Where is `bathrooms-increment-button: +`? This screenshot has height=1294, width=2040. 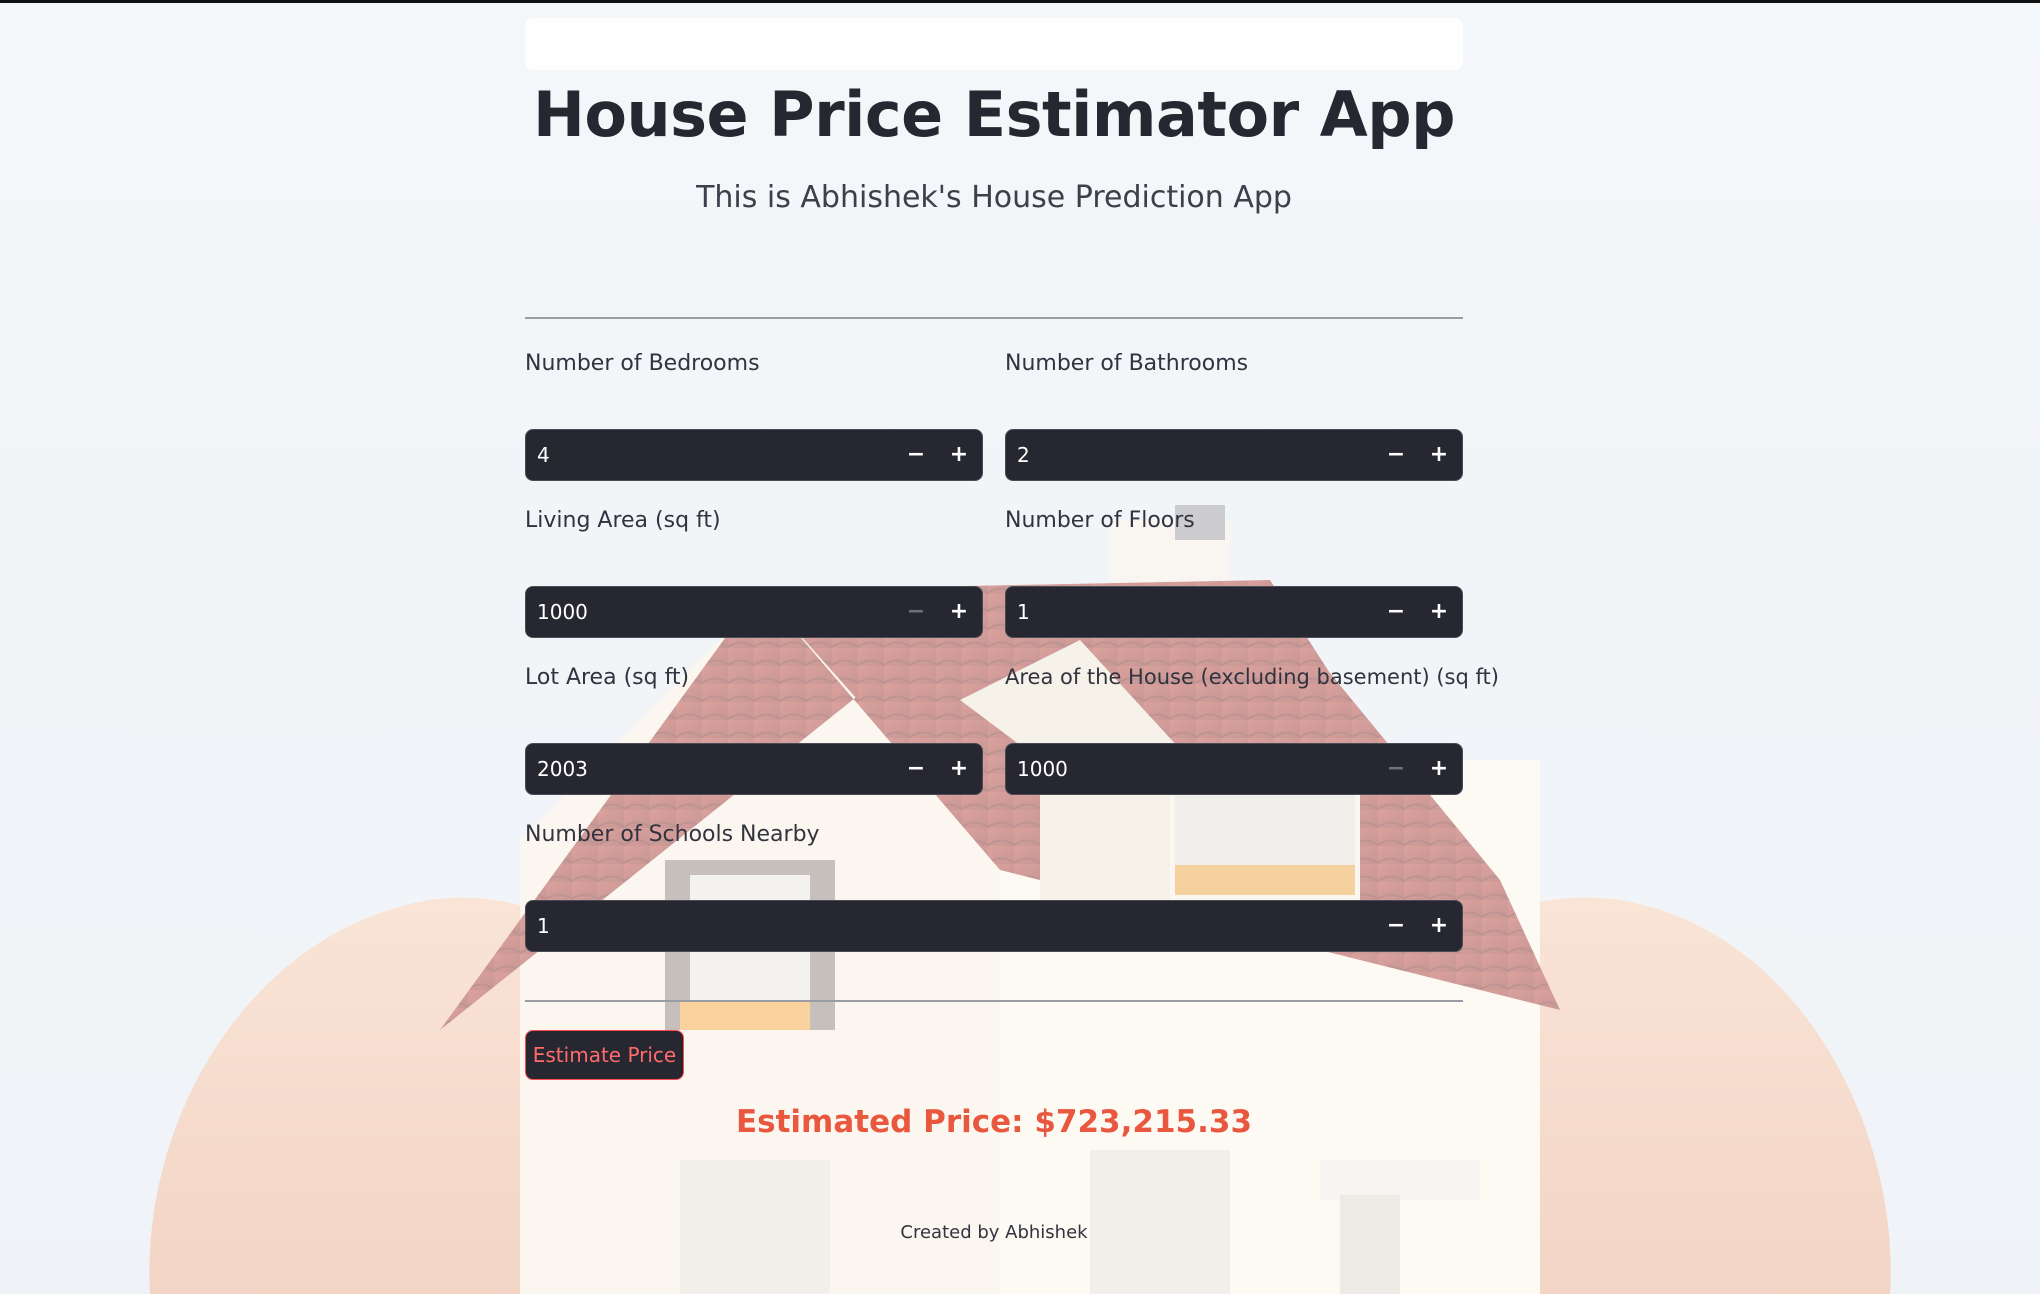 bathrooms-increment-button: + is located at coordinates (1439, 455).